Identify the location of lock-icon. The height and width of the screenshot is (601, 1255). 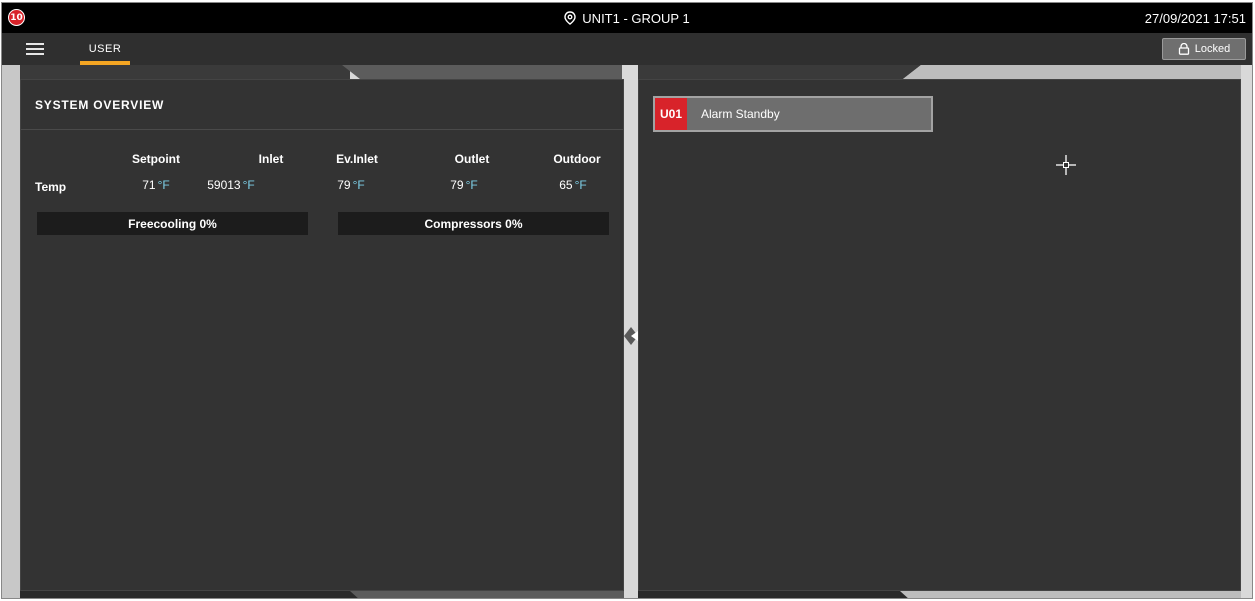
(1184, 49).